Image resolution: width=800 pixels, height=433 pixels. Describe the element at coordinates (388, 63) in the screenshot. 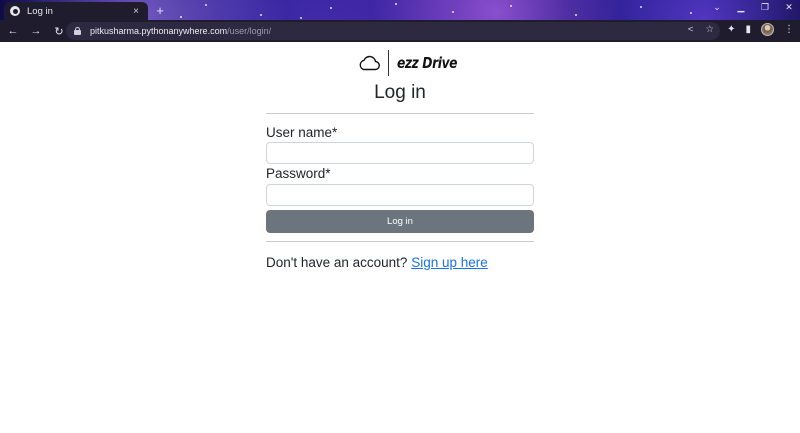

I see `brand-divider` at that location.